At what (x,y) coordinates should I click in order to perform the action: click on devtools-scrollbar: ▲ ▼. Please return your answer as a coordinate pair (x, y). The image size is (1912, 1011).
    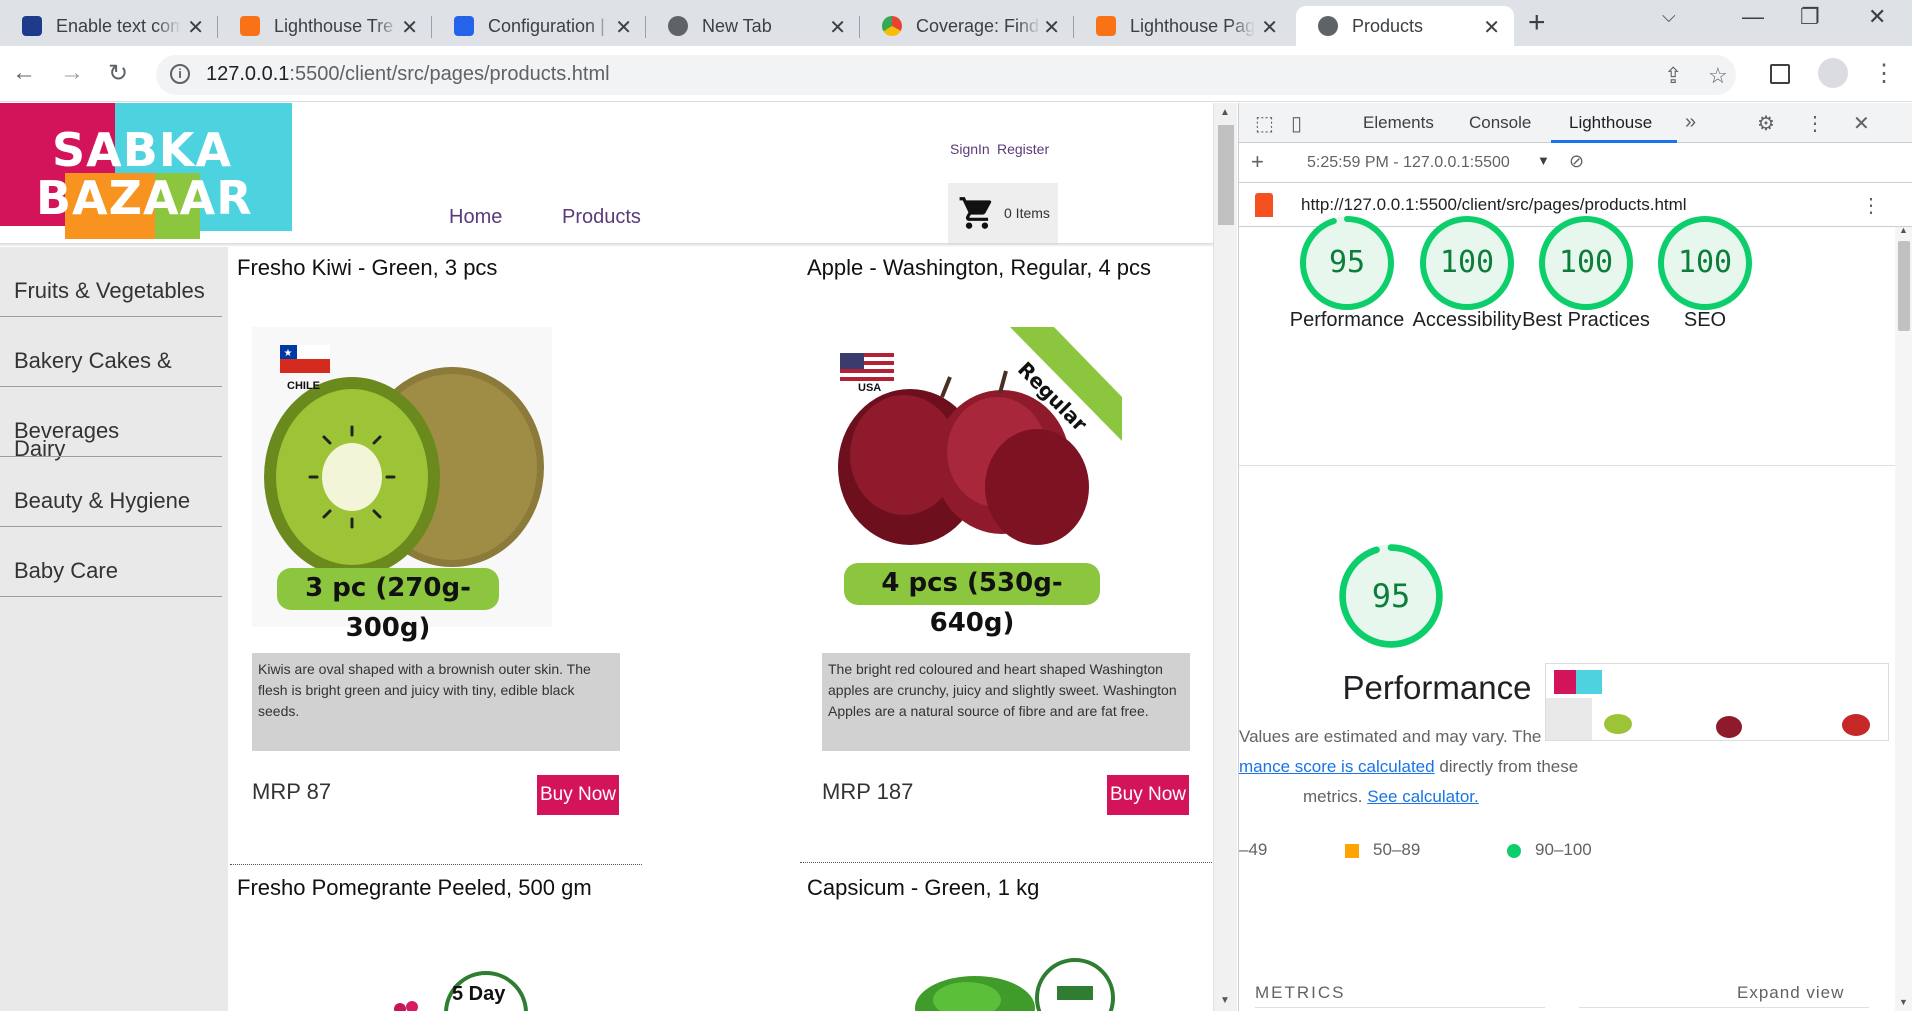
    Looking at the image, I should click on (1903, 618).